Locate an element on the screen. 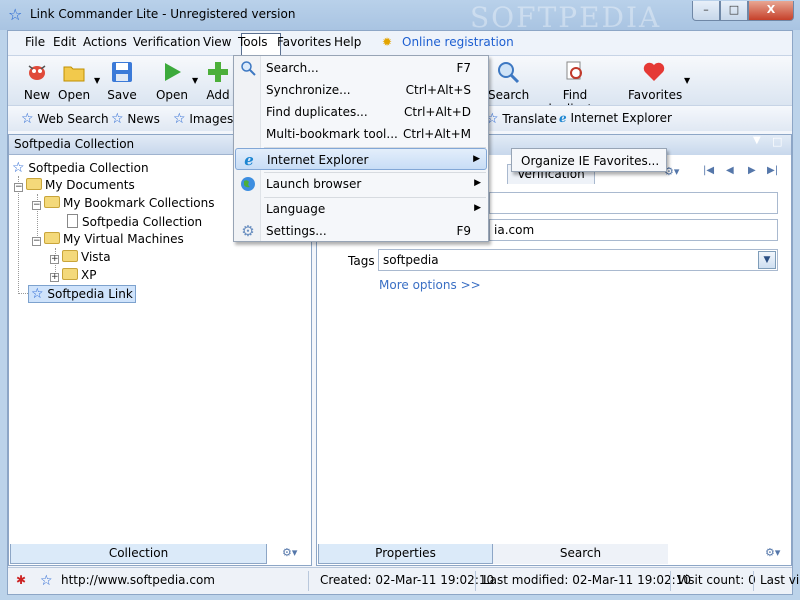 This screenshot has width=800, height=600. open-link-button: Open is located at coordinates (172, 81).